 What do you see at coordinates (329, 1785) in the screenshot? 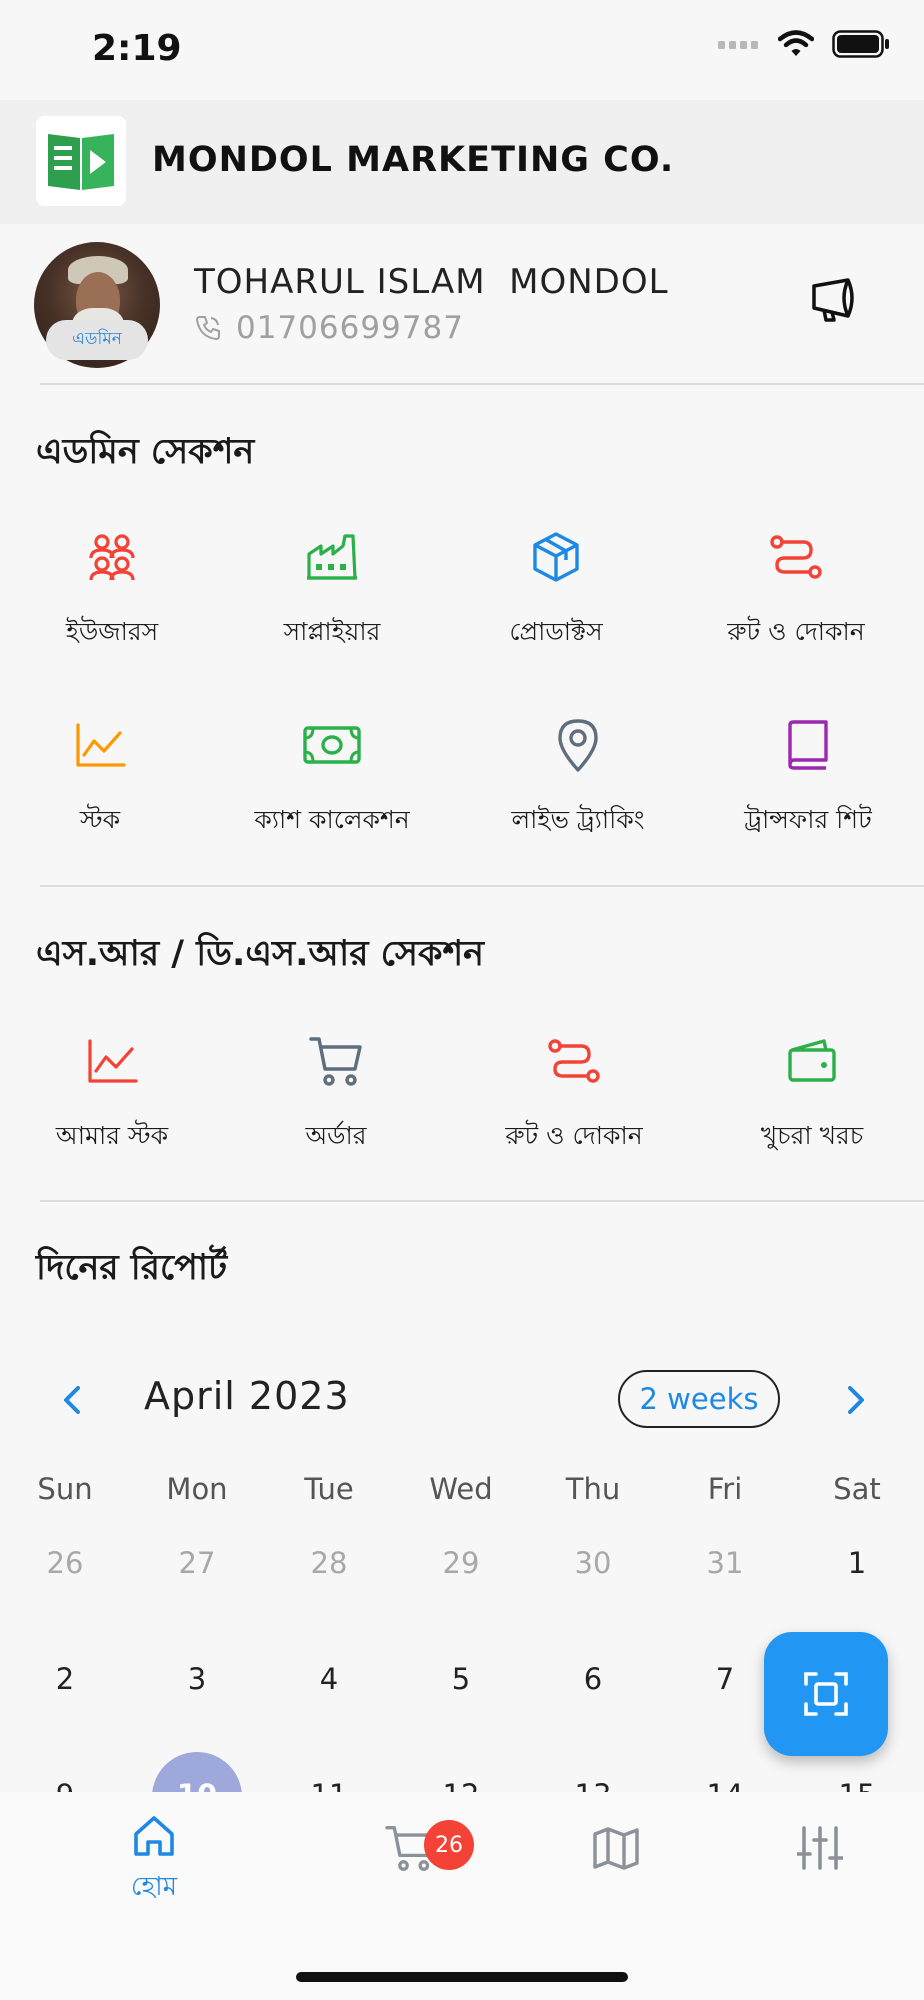
I see `calendar-day: 11` at bounding box center [329, 1785].